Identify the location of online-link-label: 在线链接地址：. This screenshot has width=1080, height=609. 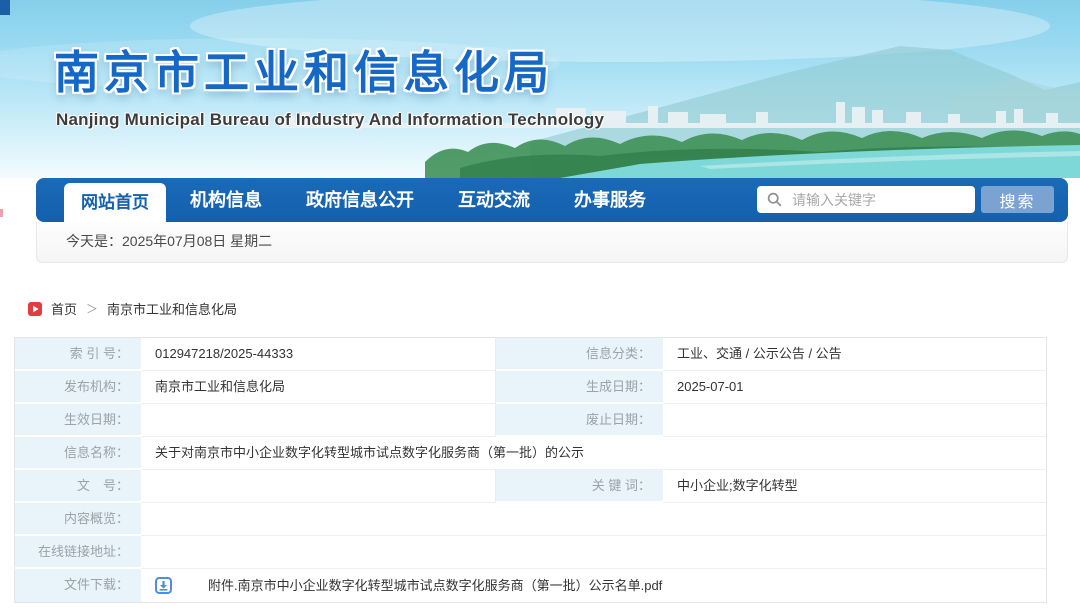
(78, 552).